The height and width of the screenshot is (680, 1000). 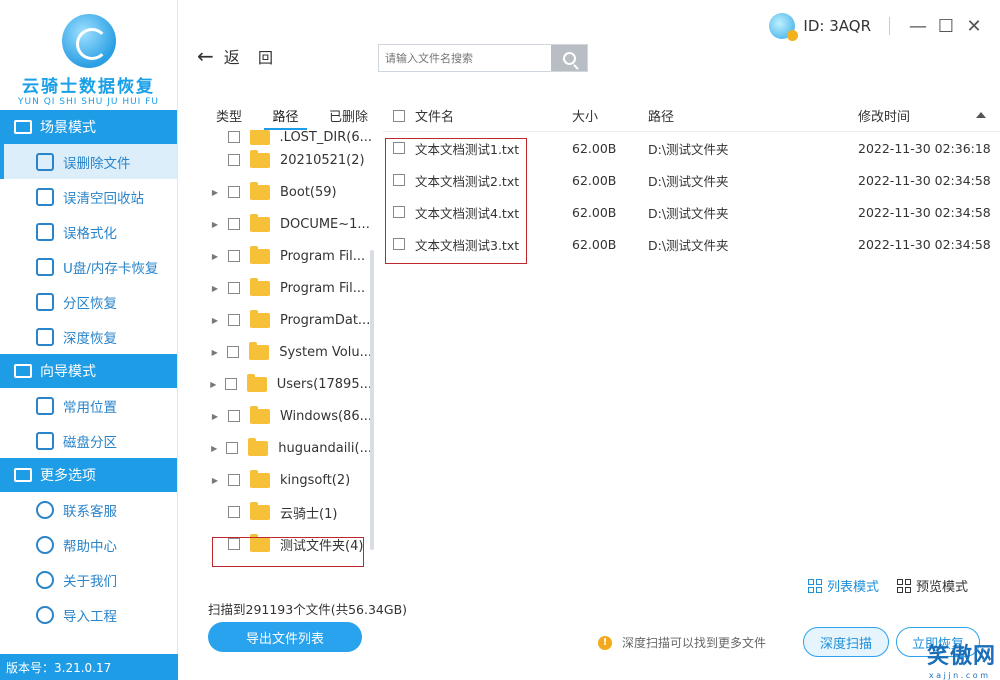 I want to click on warning-icon: !, so click(x=605, y=642).